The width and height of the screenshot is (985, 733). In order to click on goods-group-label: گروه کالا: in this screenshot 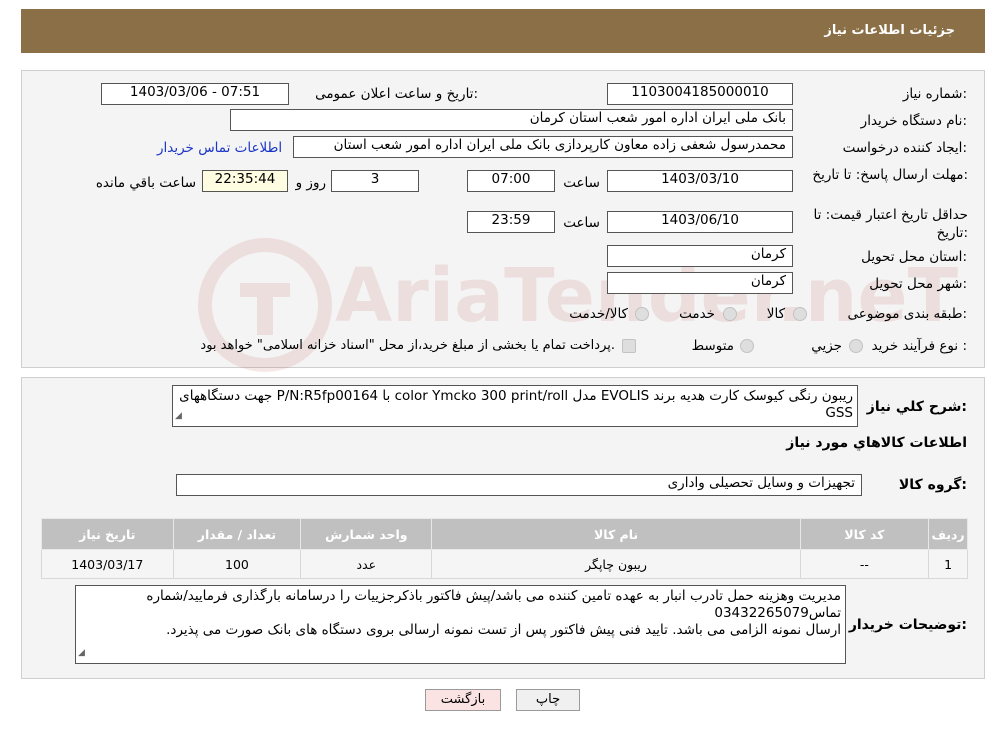, I will do `click(932, 485)`.